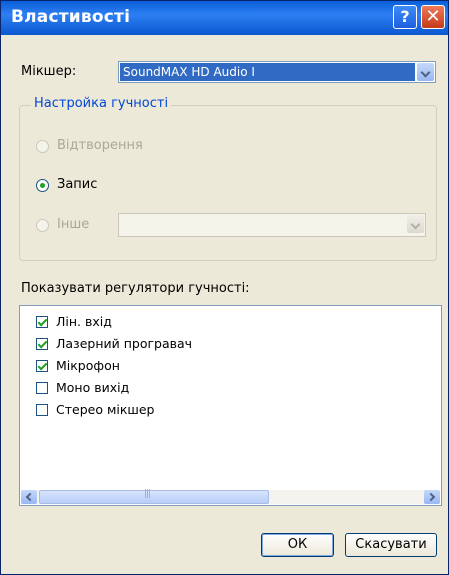  What do you see at coordinates (432, 497) in the screenshot?
I see `scroll-right-icon` at bounding box center [432, 497].